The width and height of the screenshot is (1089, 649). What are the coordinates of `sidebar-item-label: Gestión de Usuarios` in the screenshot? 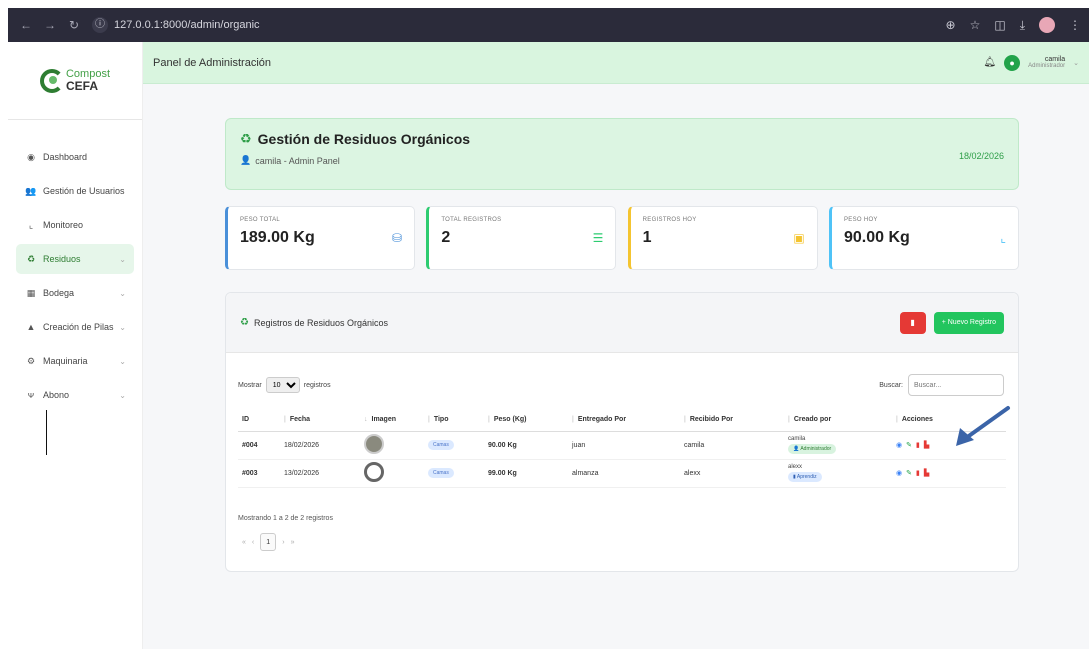 It's located at (84, 191).